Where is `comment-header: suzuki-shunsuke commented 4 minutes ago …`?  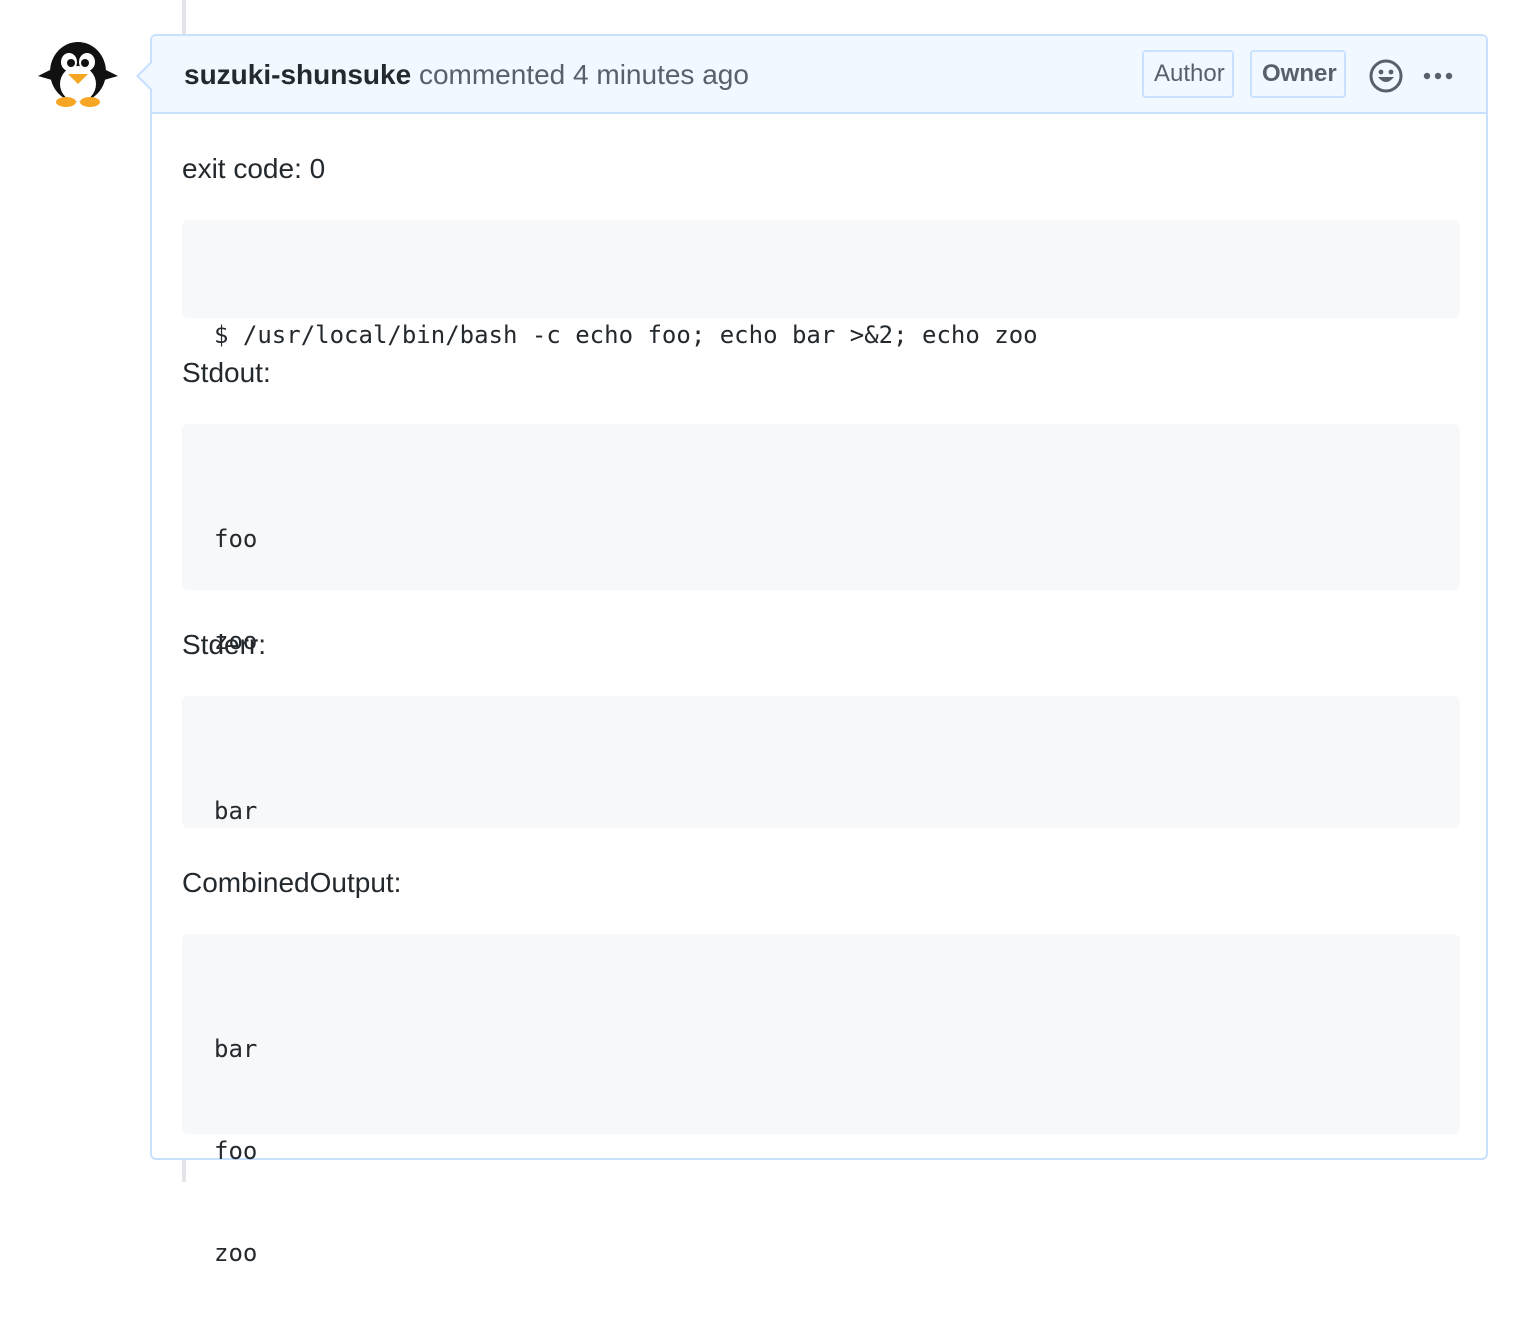 comment-header: suzuki-shunsuke commented 4 minutes ago … is located at coordinates (819, 75).